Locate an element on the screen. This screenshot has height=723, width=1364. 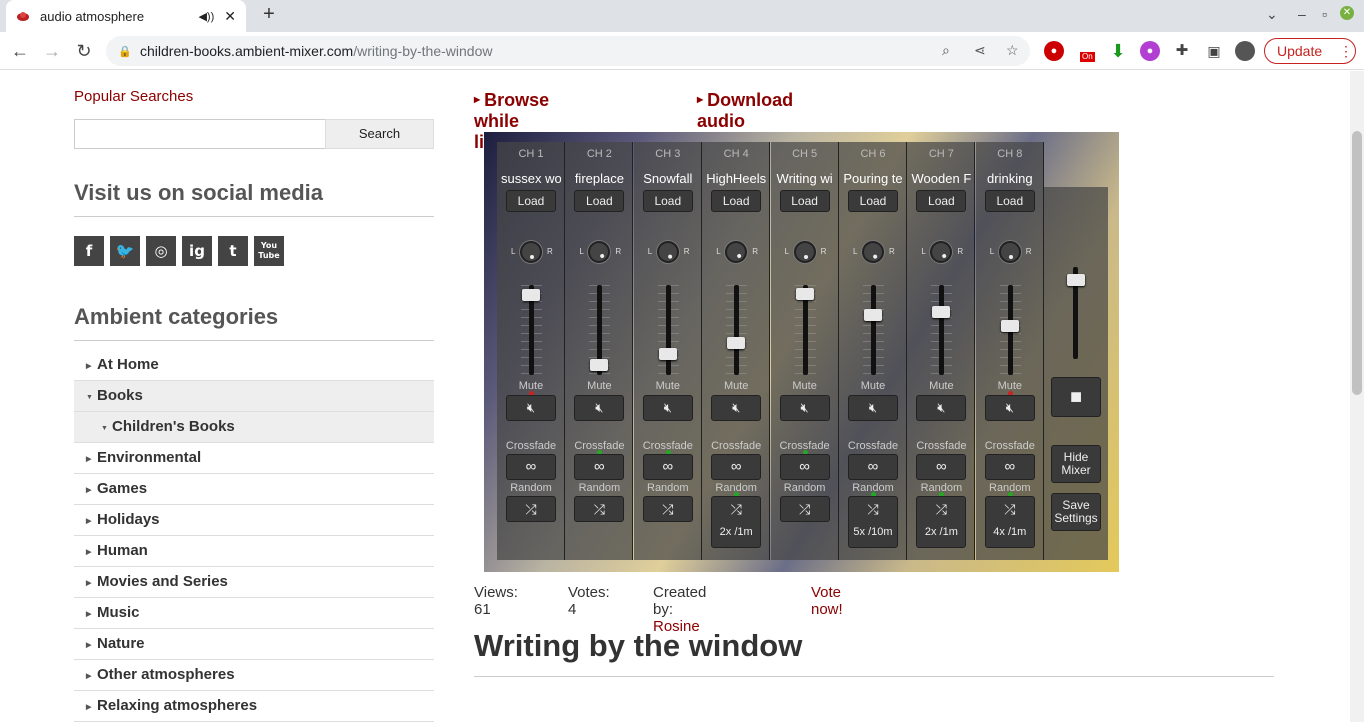
category-item: ▶ Holidays is located at coordinates (254, 520).